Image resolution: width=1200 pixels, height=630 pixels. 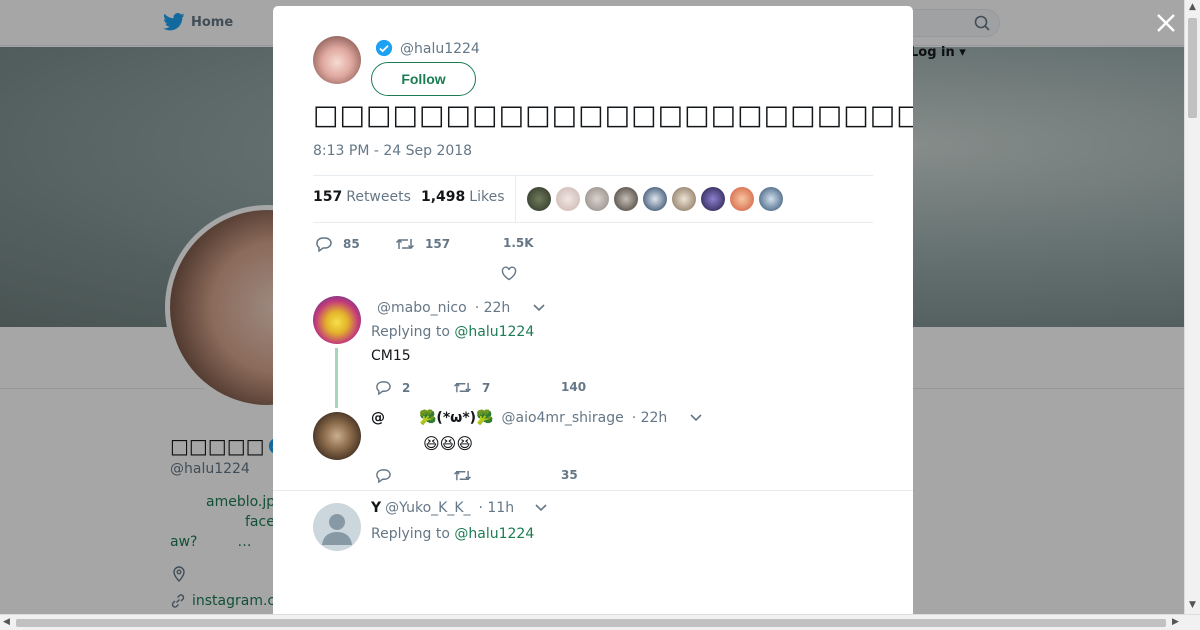 I want to click on reply-display-name-suffix: 🥦(*ω*)🥦, so click(x=456, y=418).